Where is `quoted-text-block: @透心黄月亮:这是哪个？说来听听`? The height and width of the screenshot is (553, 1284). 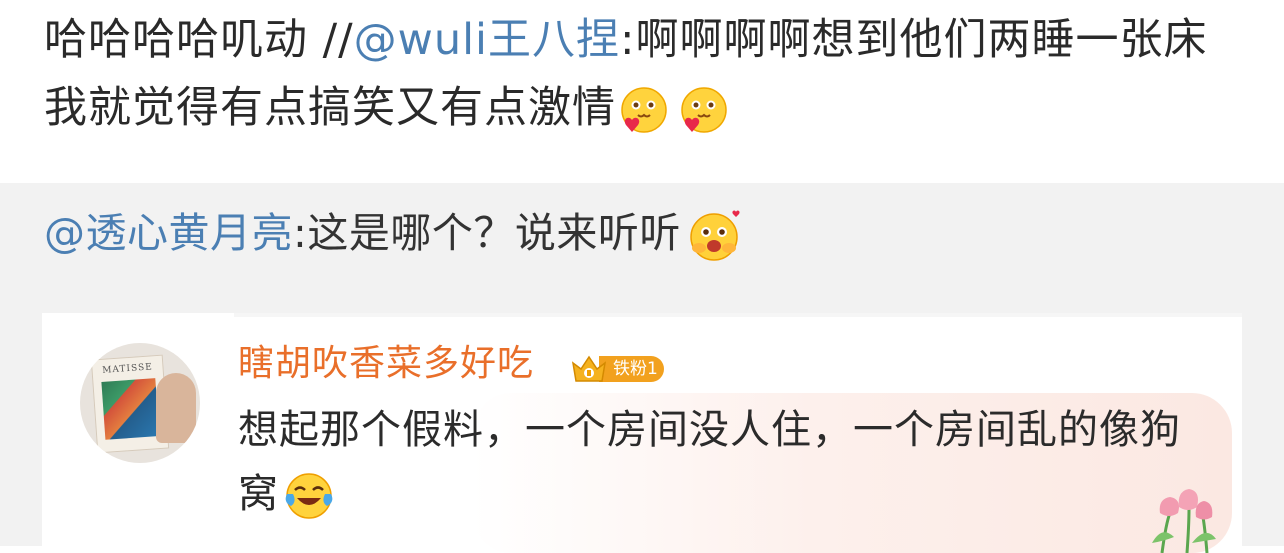 quoted-text-block: @透心黄月亮:这是哪个？说来听听 is located at coordinates (393, 233).